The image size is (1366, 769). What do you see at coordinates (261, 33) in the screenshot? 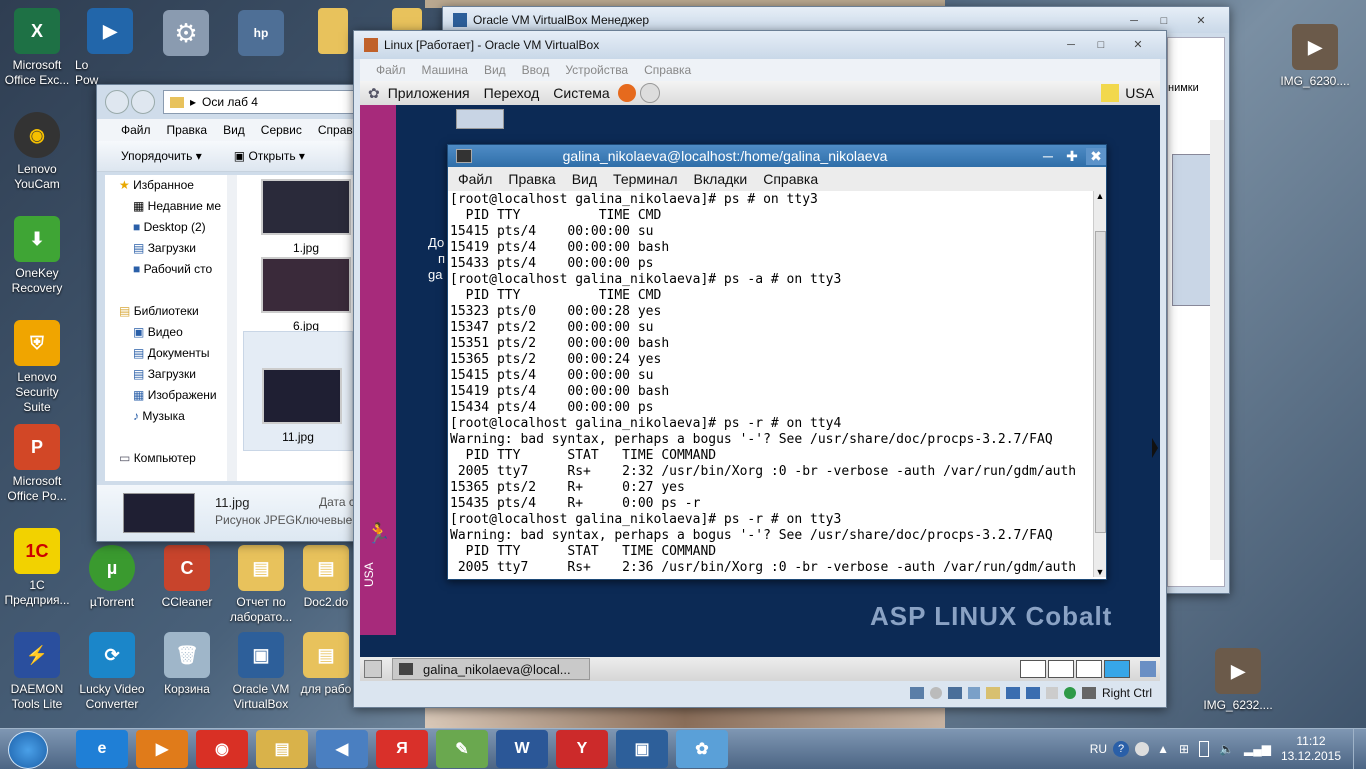
I see `hp-icon: hp` at bounding box center [261, 33].